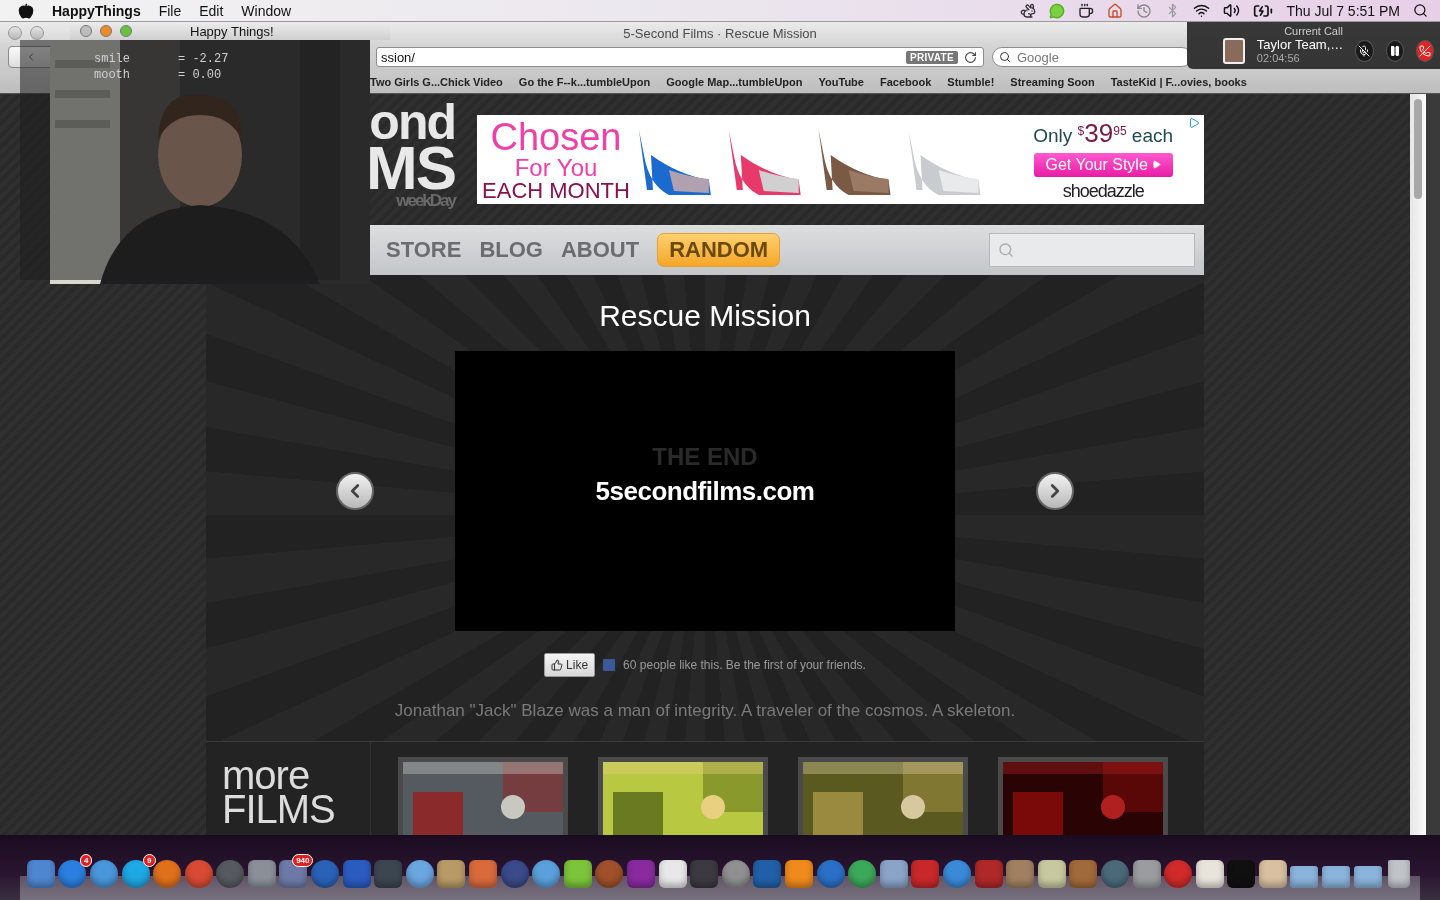 This screenshot has height=900, width=1440. I want to click on mic-off-icon, so click(1364, 50).